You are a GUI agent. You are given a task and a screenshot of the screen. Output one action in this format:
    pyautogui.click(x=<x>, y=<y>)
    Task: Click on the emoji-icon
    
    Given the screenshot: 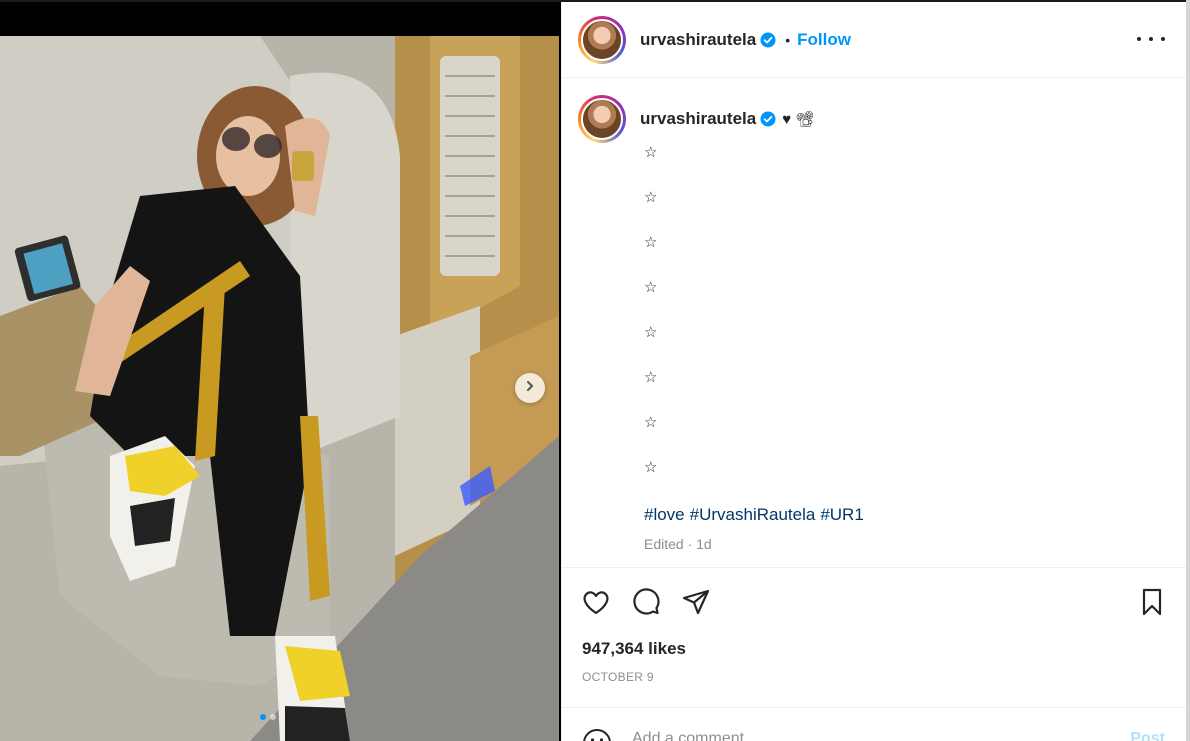 What is the action you would take?
    pyautogui.click(x=597, y=734)
    